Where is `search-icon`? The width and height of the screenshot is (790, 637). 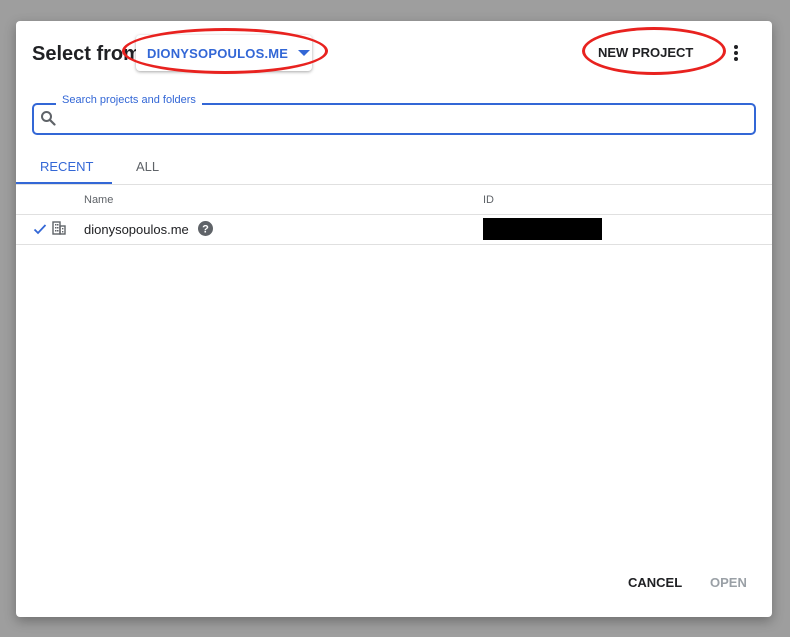
search-icon is located at coordinates (48, 118).